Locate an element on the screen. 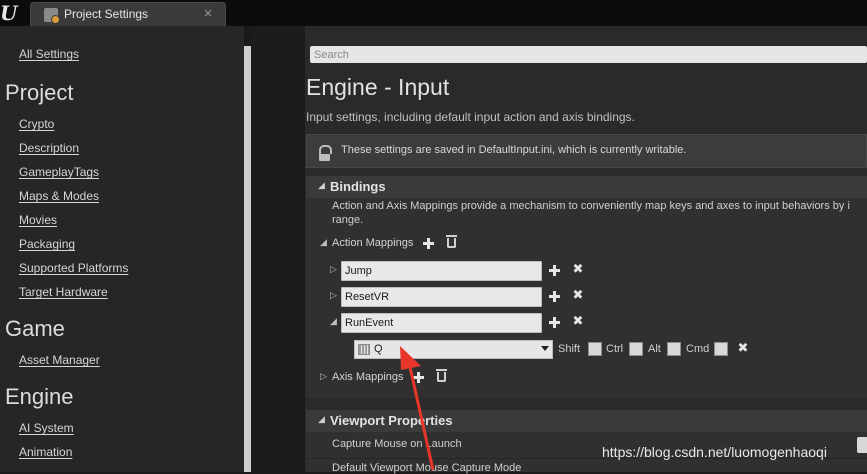 Image resolution: width=867 pixels, height=474 pixels. alt-label: Alt is located at coordinates (654, 349).